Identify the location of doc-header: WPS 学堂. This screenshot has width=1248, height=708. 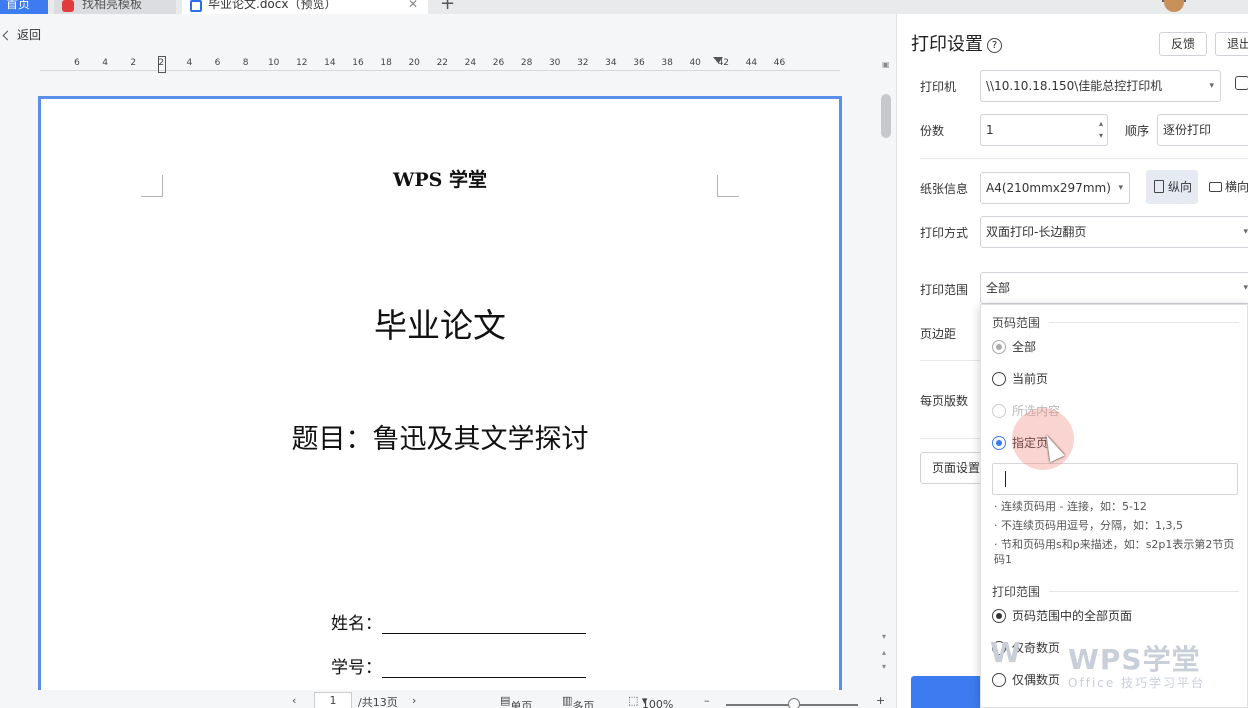
(440, 180).